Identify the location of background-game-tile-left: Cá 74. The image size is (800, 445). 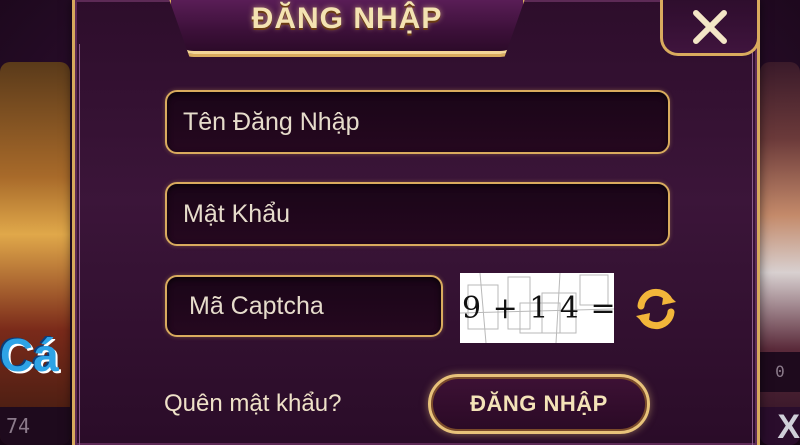
(35, 253).